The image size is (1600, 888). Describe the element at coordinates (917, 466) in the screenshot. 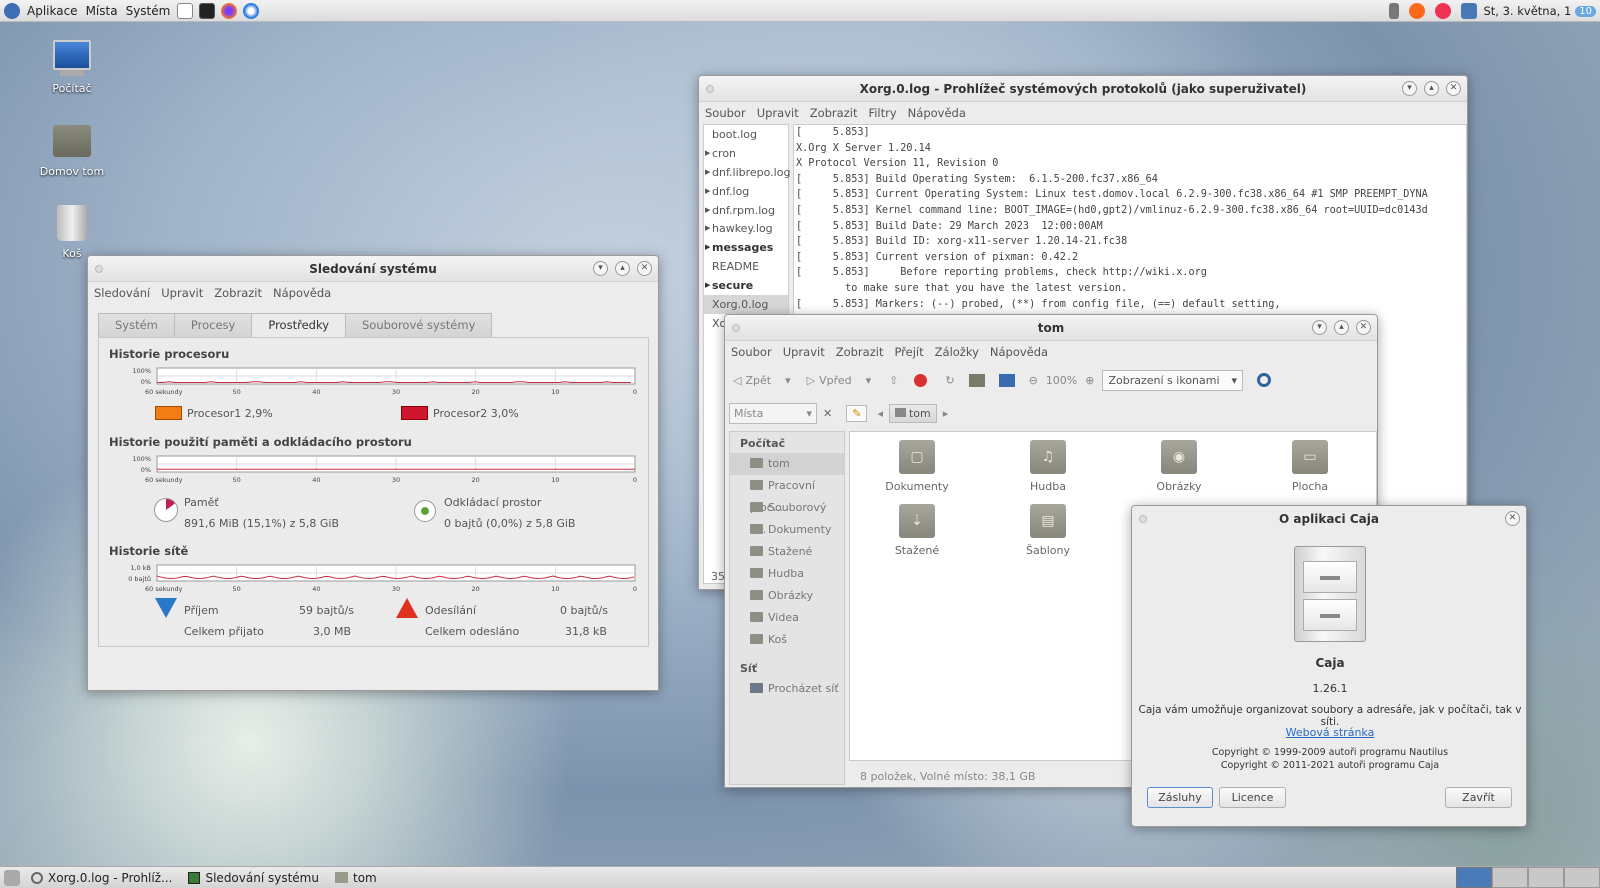

I see `file-item: ▢ Dokumenty` at that location.